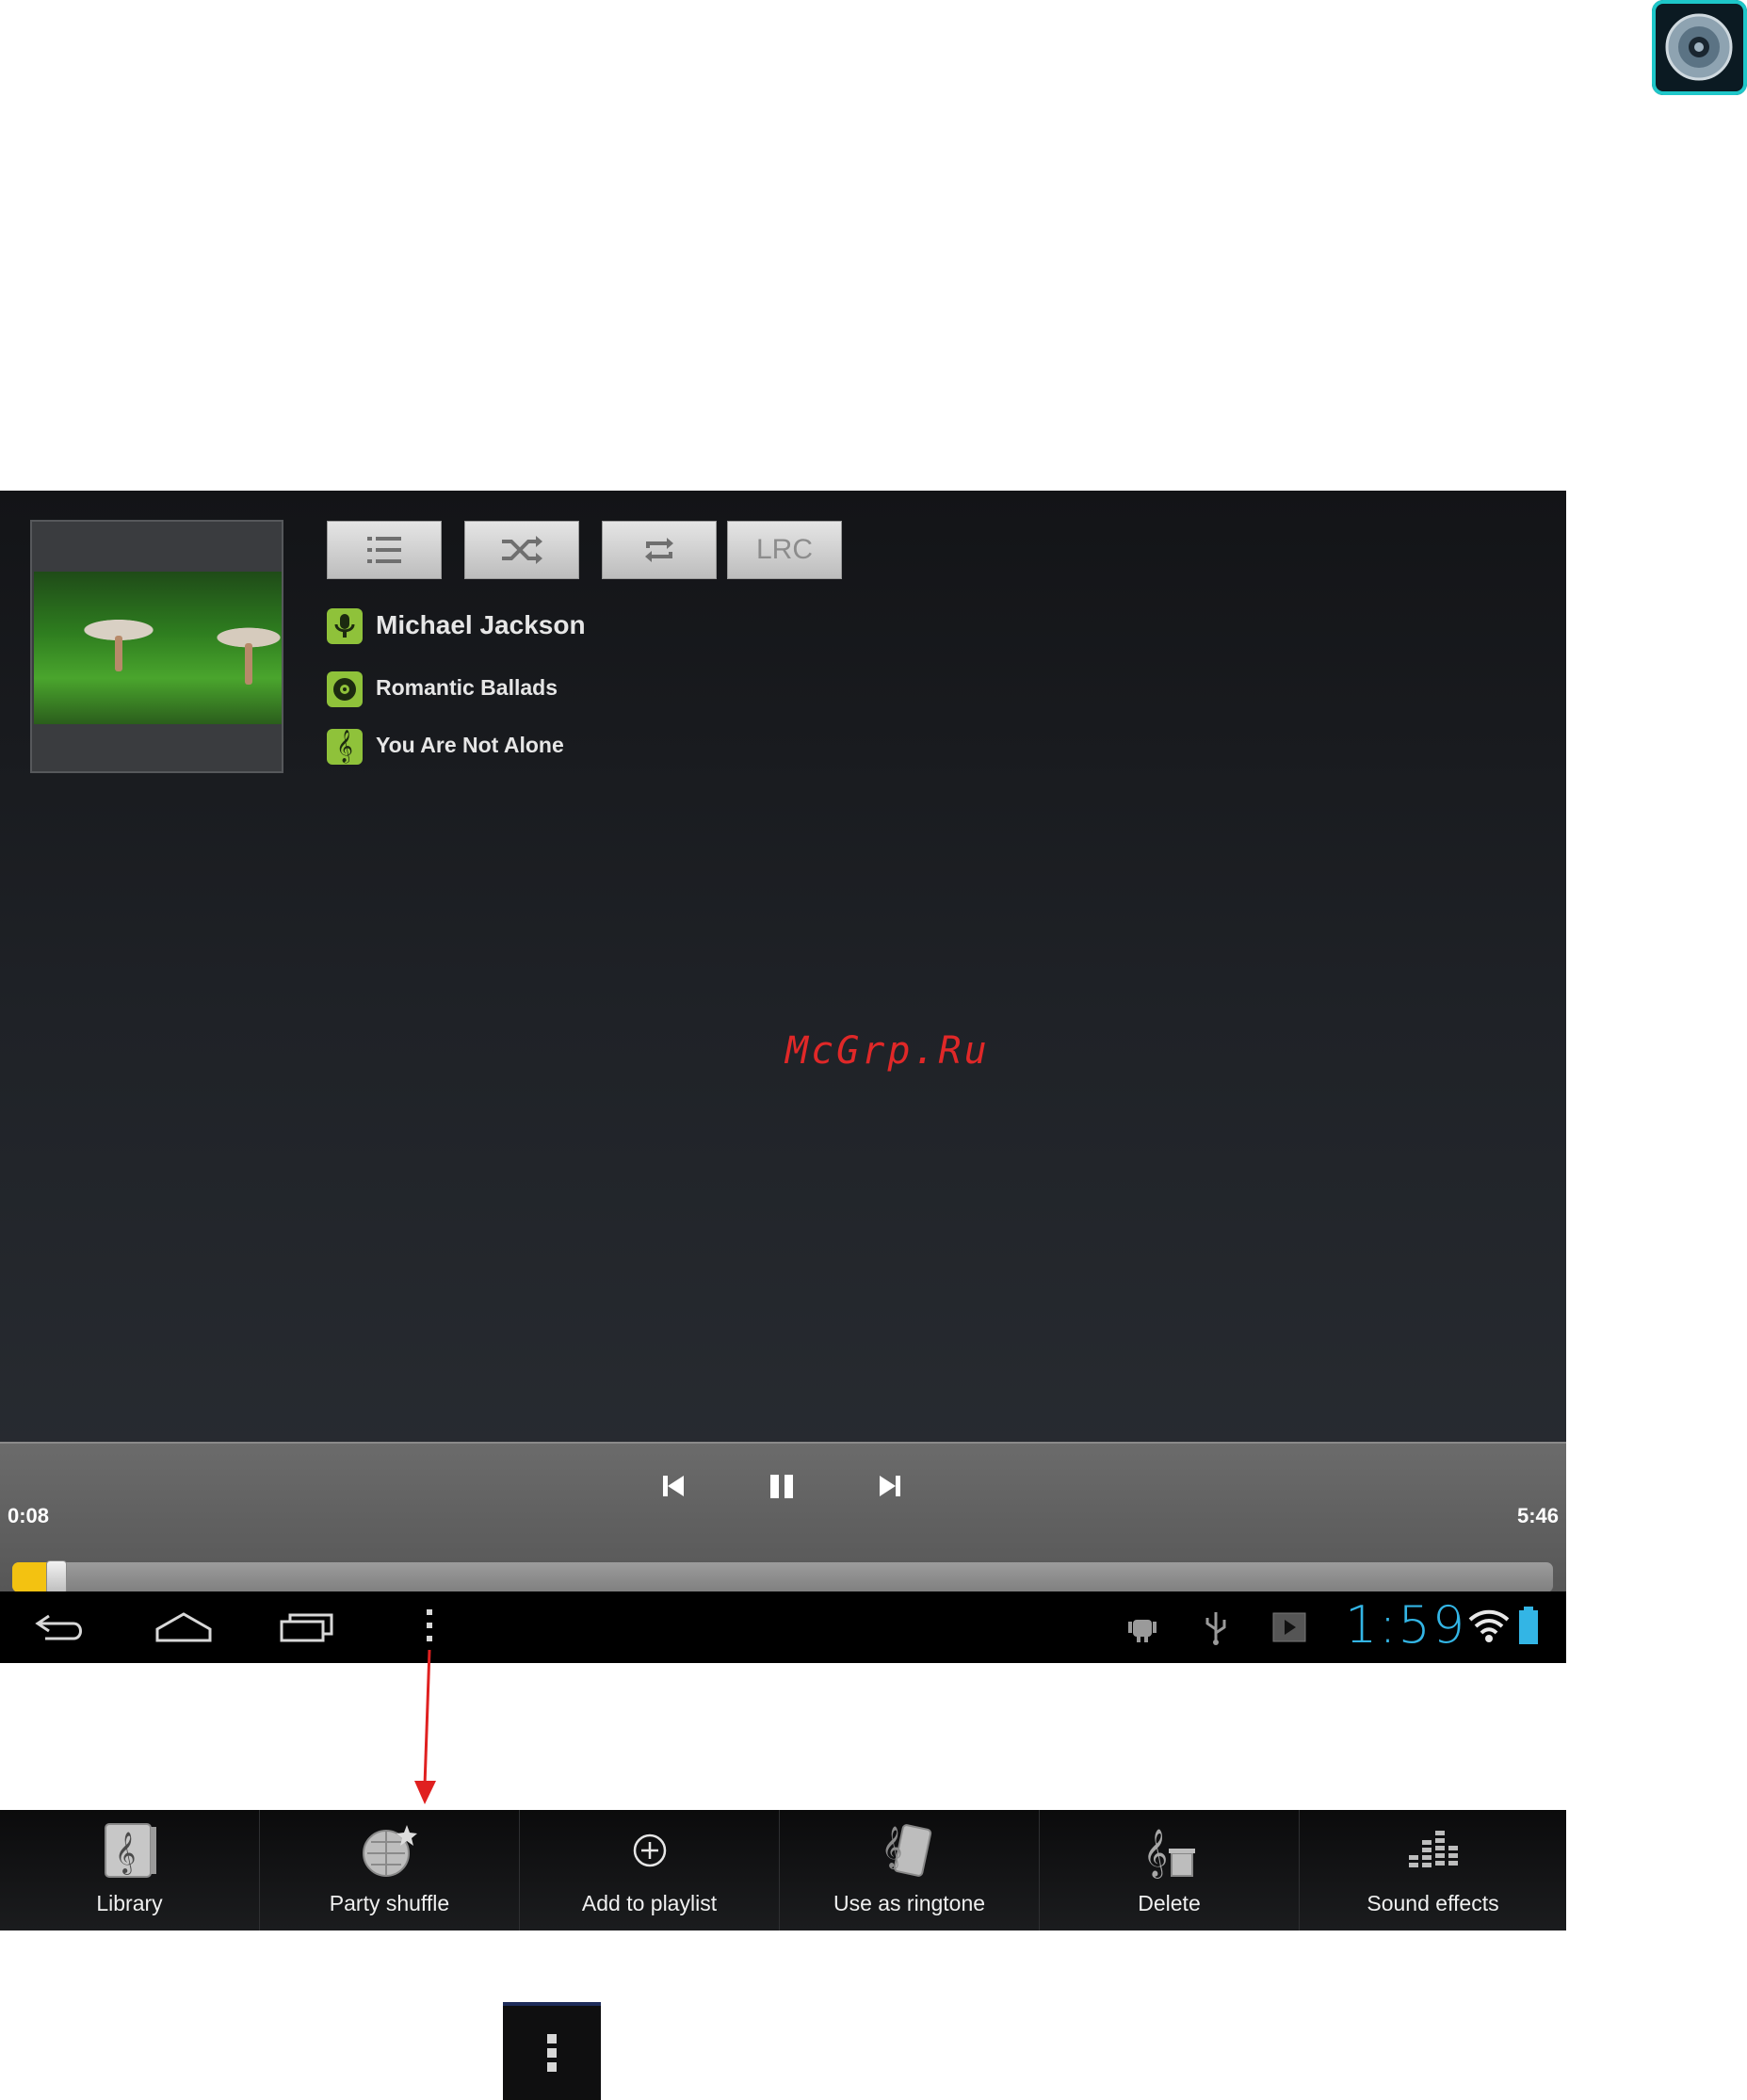 The height and width of the screenshot is (2100, 1747). I want to click on shuffle-button, so click(522, 550).